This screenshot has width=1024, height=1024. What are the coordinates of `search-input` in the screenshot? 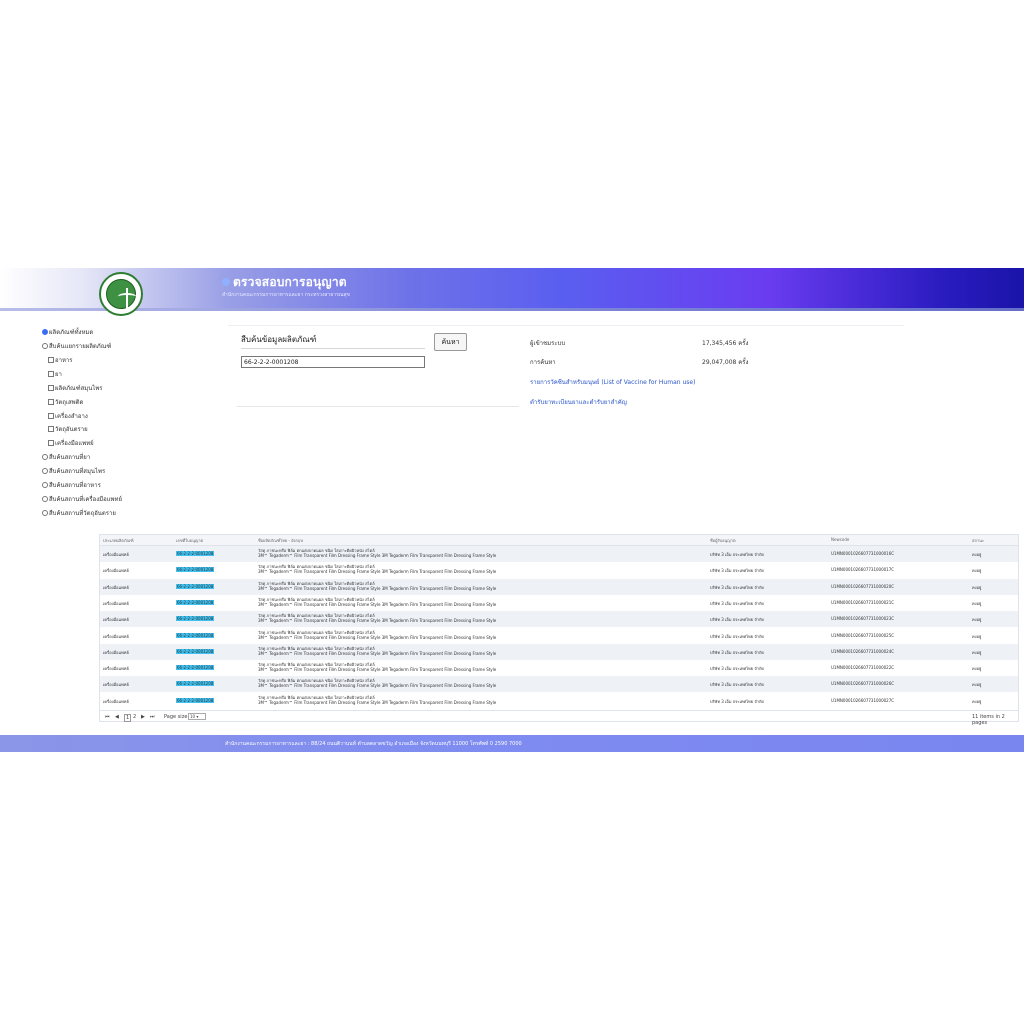 It's located at (333, 362).